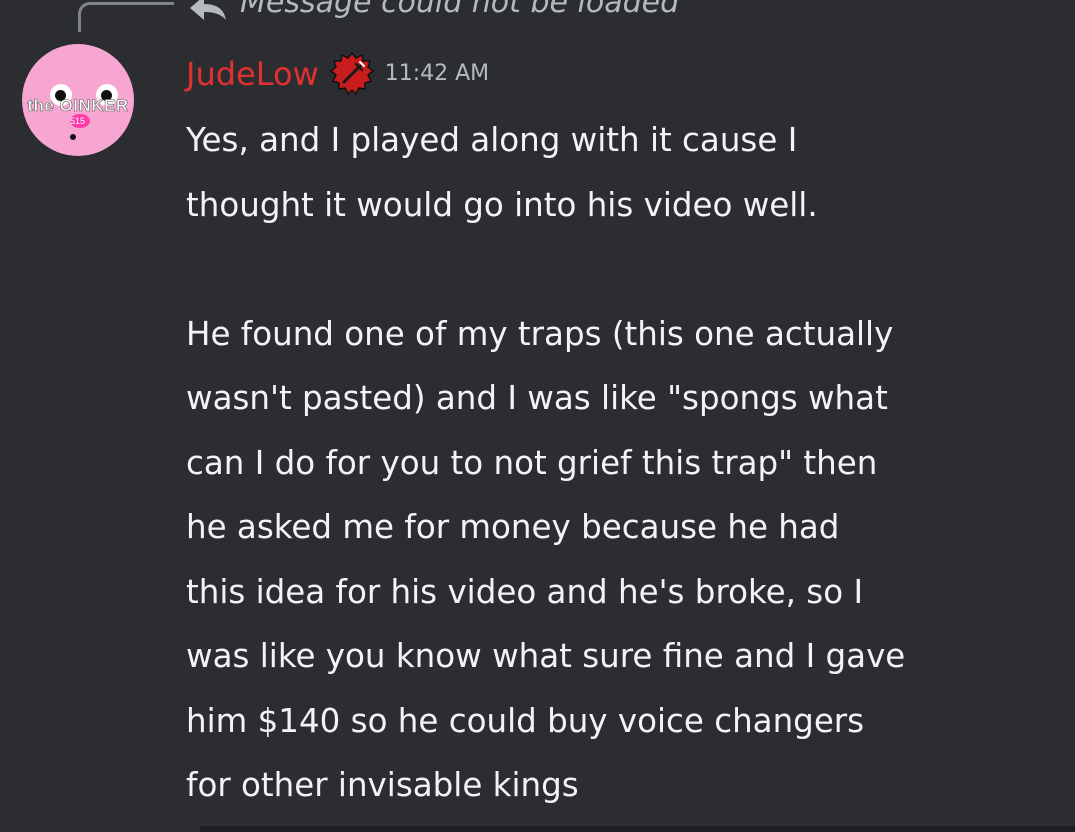 This screenshot has width=1075, height=832. I want to click on username: JudeLow, so click(252, 74).